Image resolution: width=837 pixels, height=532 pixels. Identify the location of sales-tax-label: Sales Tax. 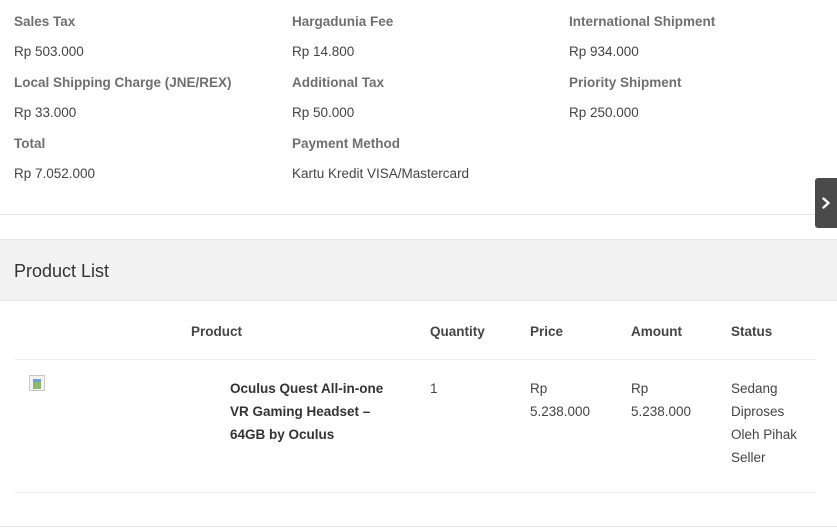
(45, 21).